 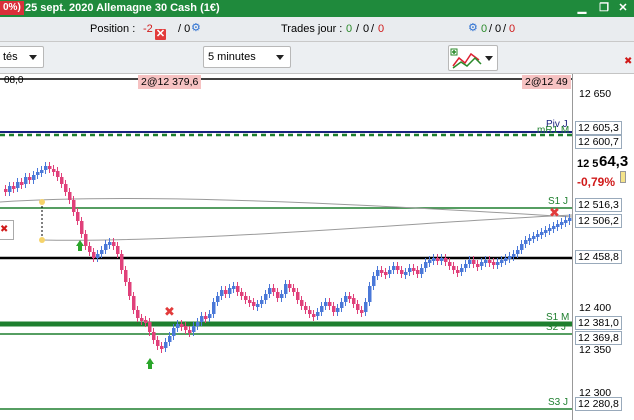 What do you see at coordinates (598, 128) in the screenshot?
I see `axis-box-12605: 12 605,3` at bounding box center [598, 128].